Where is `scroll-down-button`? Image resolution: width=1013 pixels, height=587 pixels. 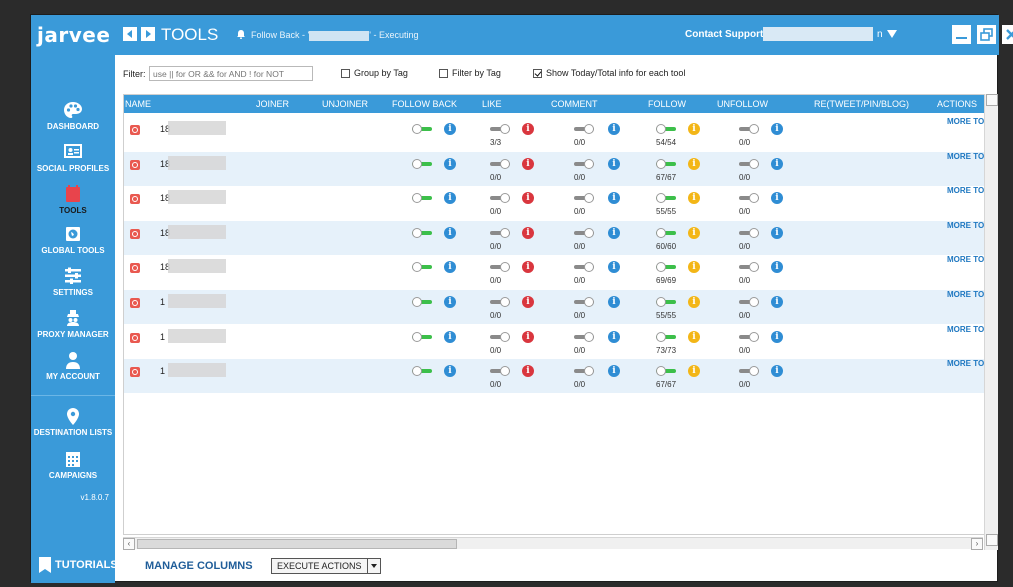
scroll-down-button is located at coordinates (992, 540).